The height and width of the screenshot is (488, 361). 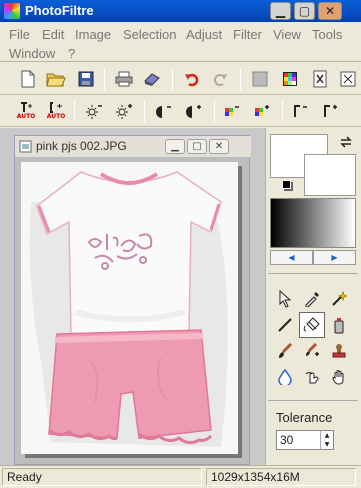 What do you see at coordinates (285, 325) in the screenshot?
I see `line-tool-icon` at bounding box center [285, 325].